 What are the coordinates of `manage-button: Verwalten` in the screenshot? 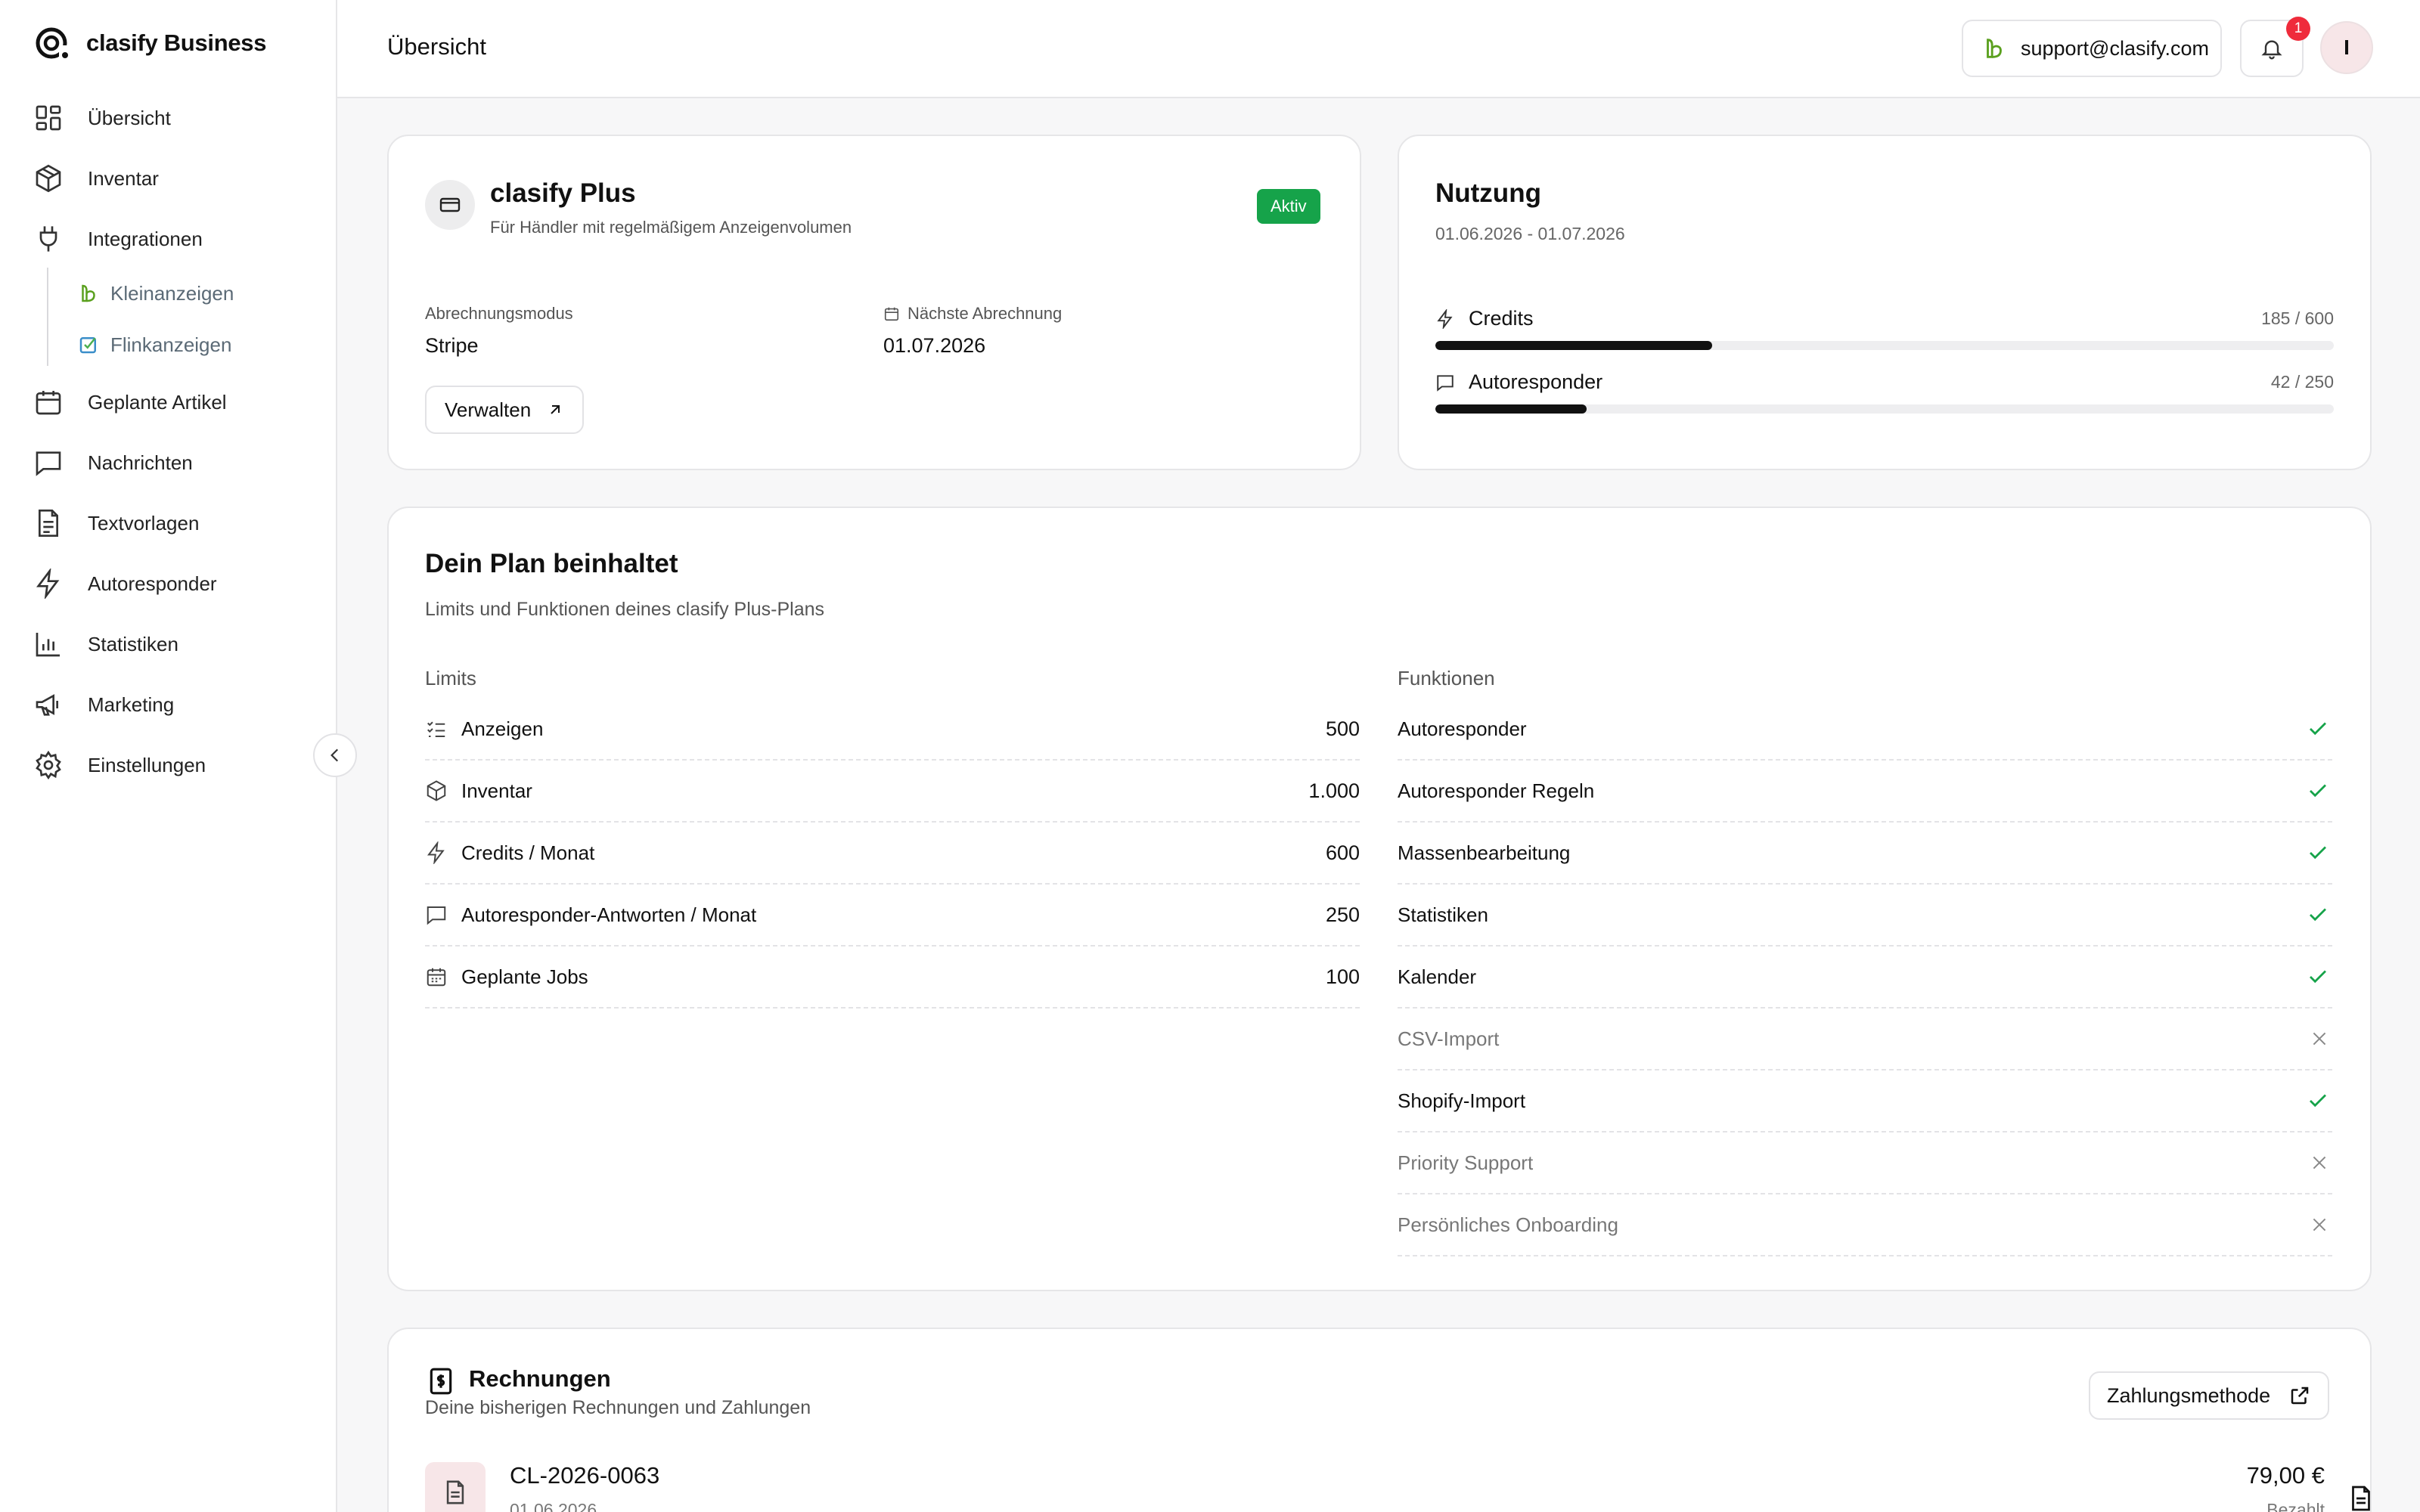 It's located at (505, 410).